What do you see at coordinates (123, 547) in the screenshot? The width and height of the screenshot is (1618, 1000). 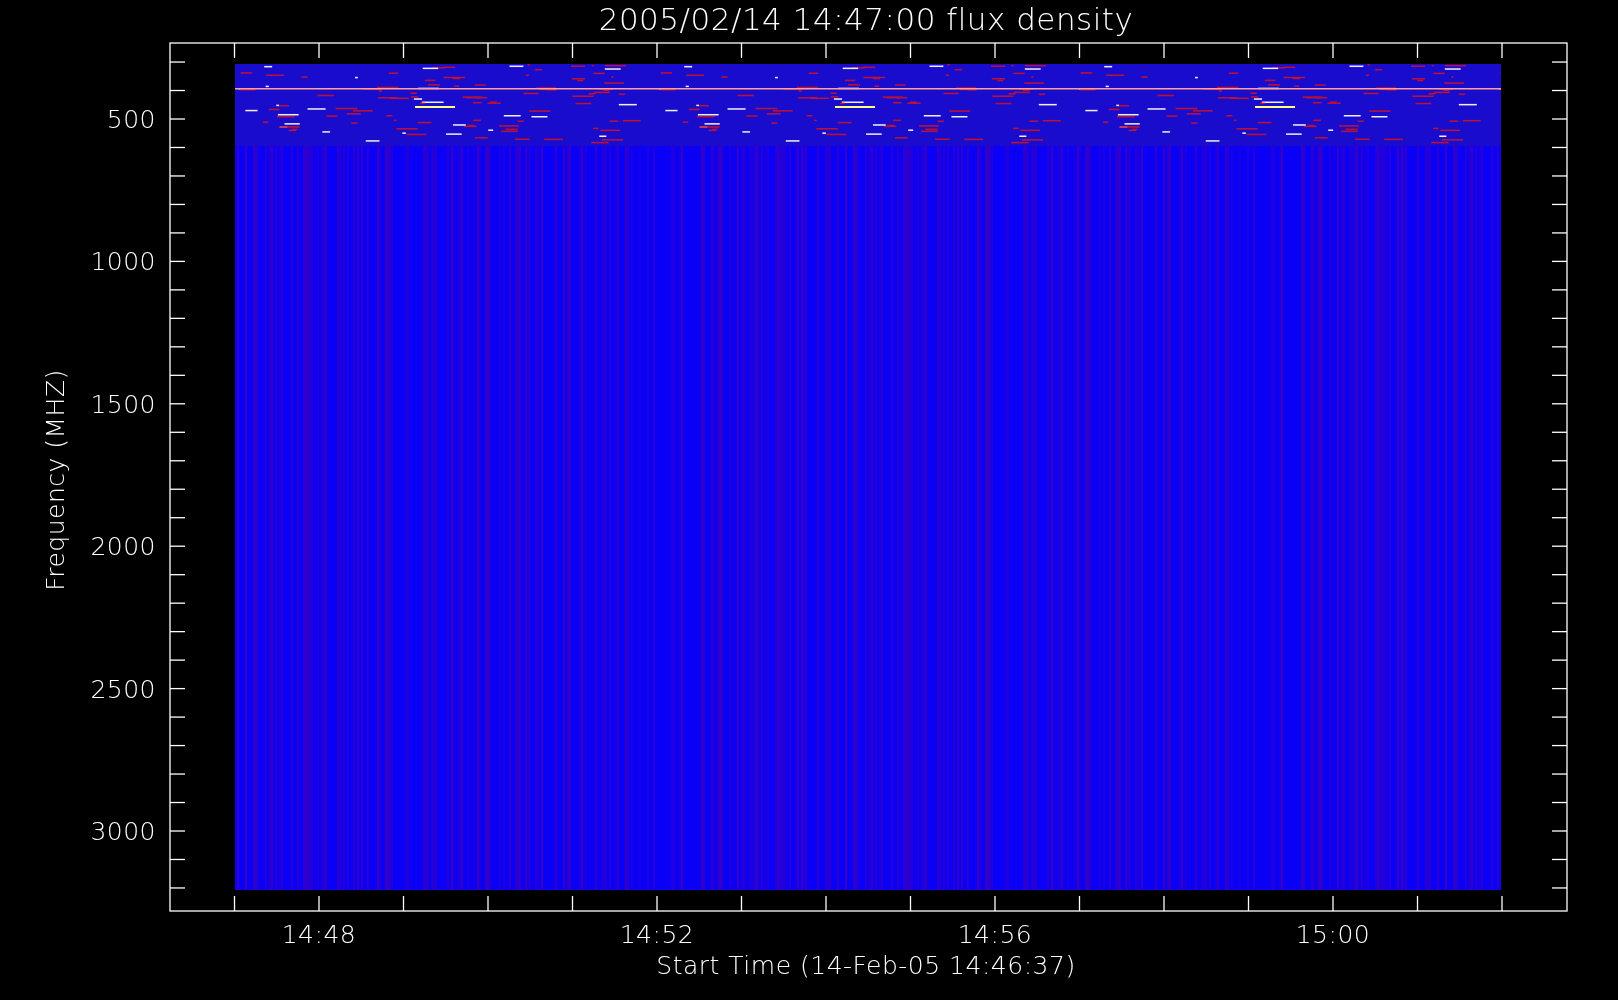 I see `y-tick-label: 2000` at bounding box center [123, 547].